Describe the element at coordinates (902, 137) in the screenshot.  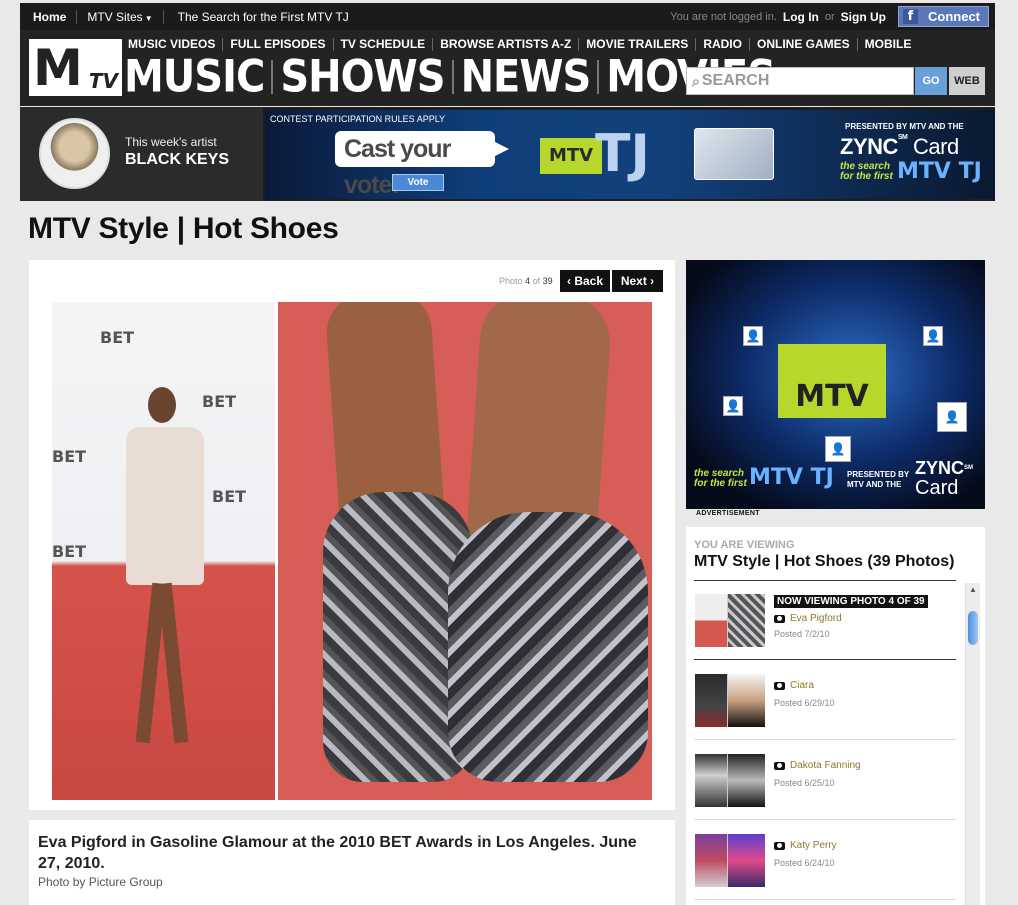
I see `banner-sm: SM` at that location.